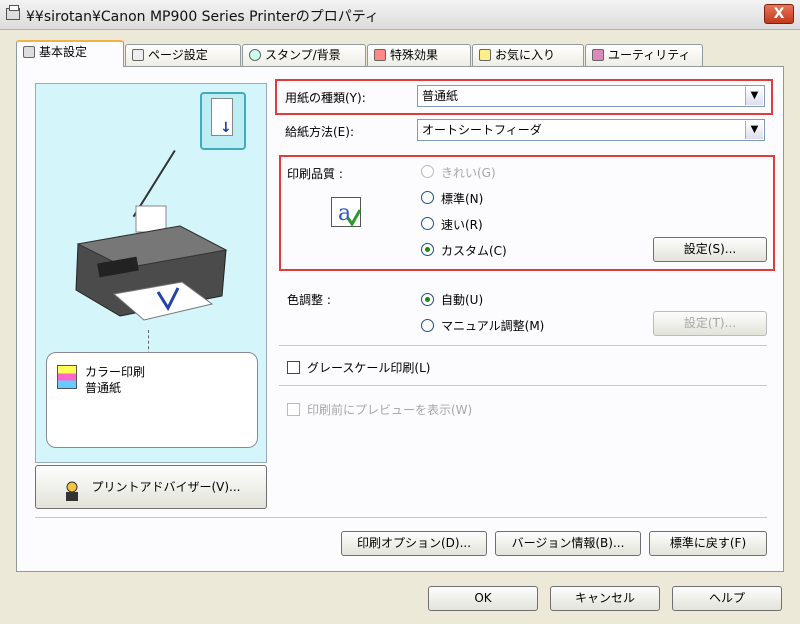  I want to click on printer-icon, so click(13, 12).